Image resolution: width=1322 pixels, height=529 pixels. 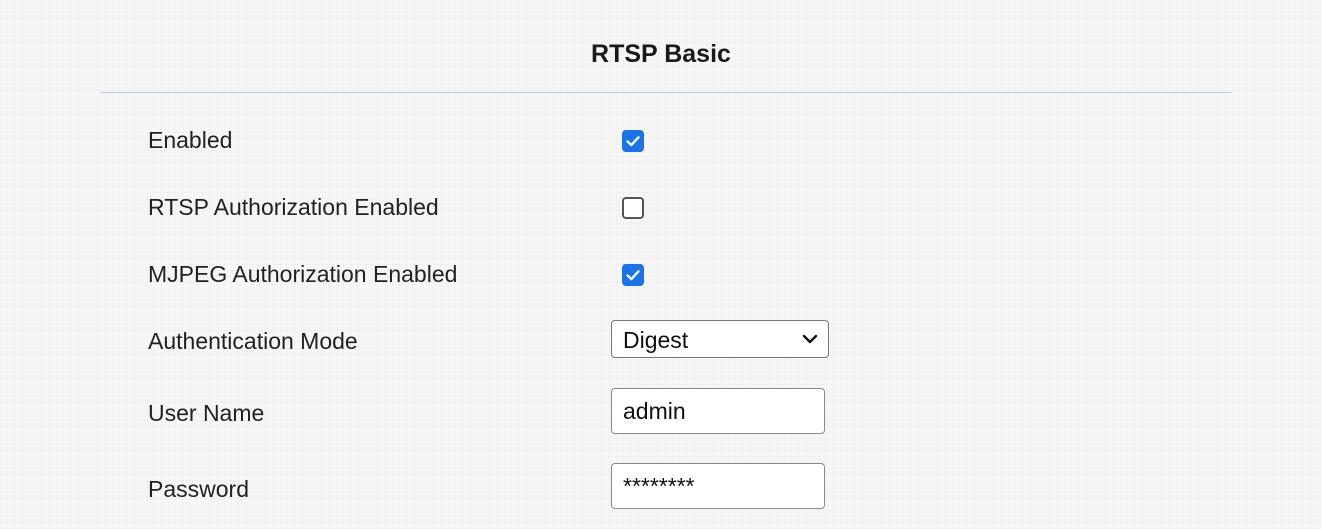 What do you see at coordinates (633, 208) in the screenshot?
I see `rtsp-authorization-checkbox` at bounding box center [633, 208].